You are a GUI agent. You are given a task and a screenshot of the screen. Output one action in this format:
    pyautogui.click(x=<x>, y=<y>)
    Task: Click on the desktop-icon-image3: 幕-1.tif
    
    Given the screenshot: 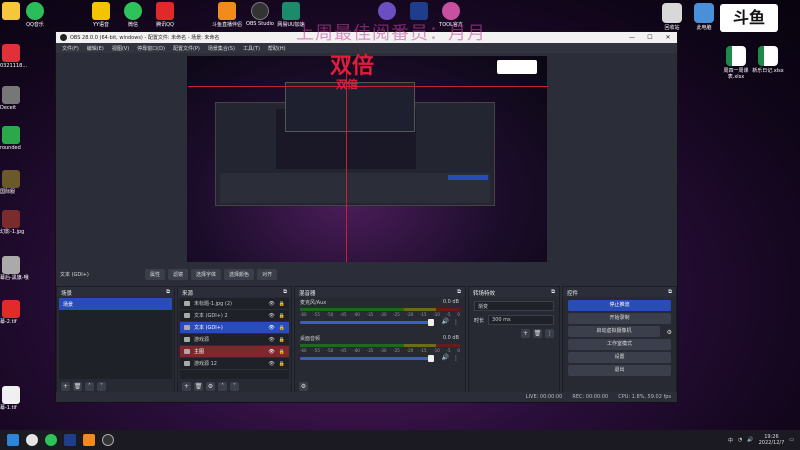 What is the action you would take?
    pyautogui.click(x=27, y=398)
    